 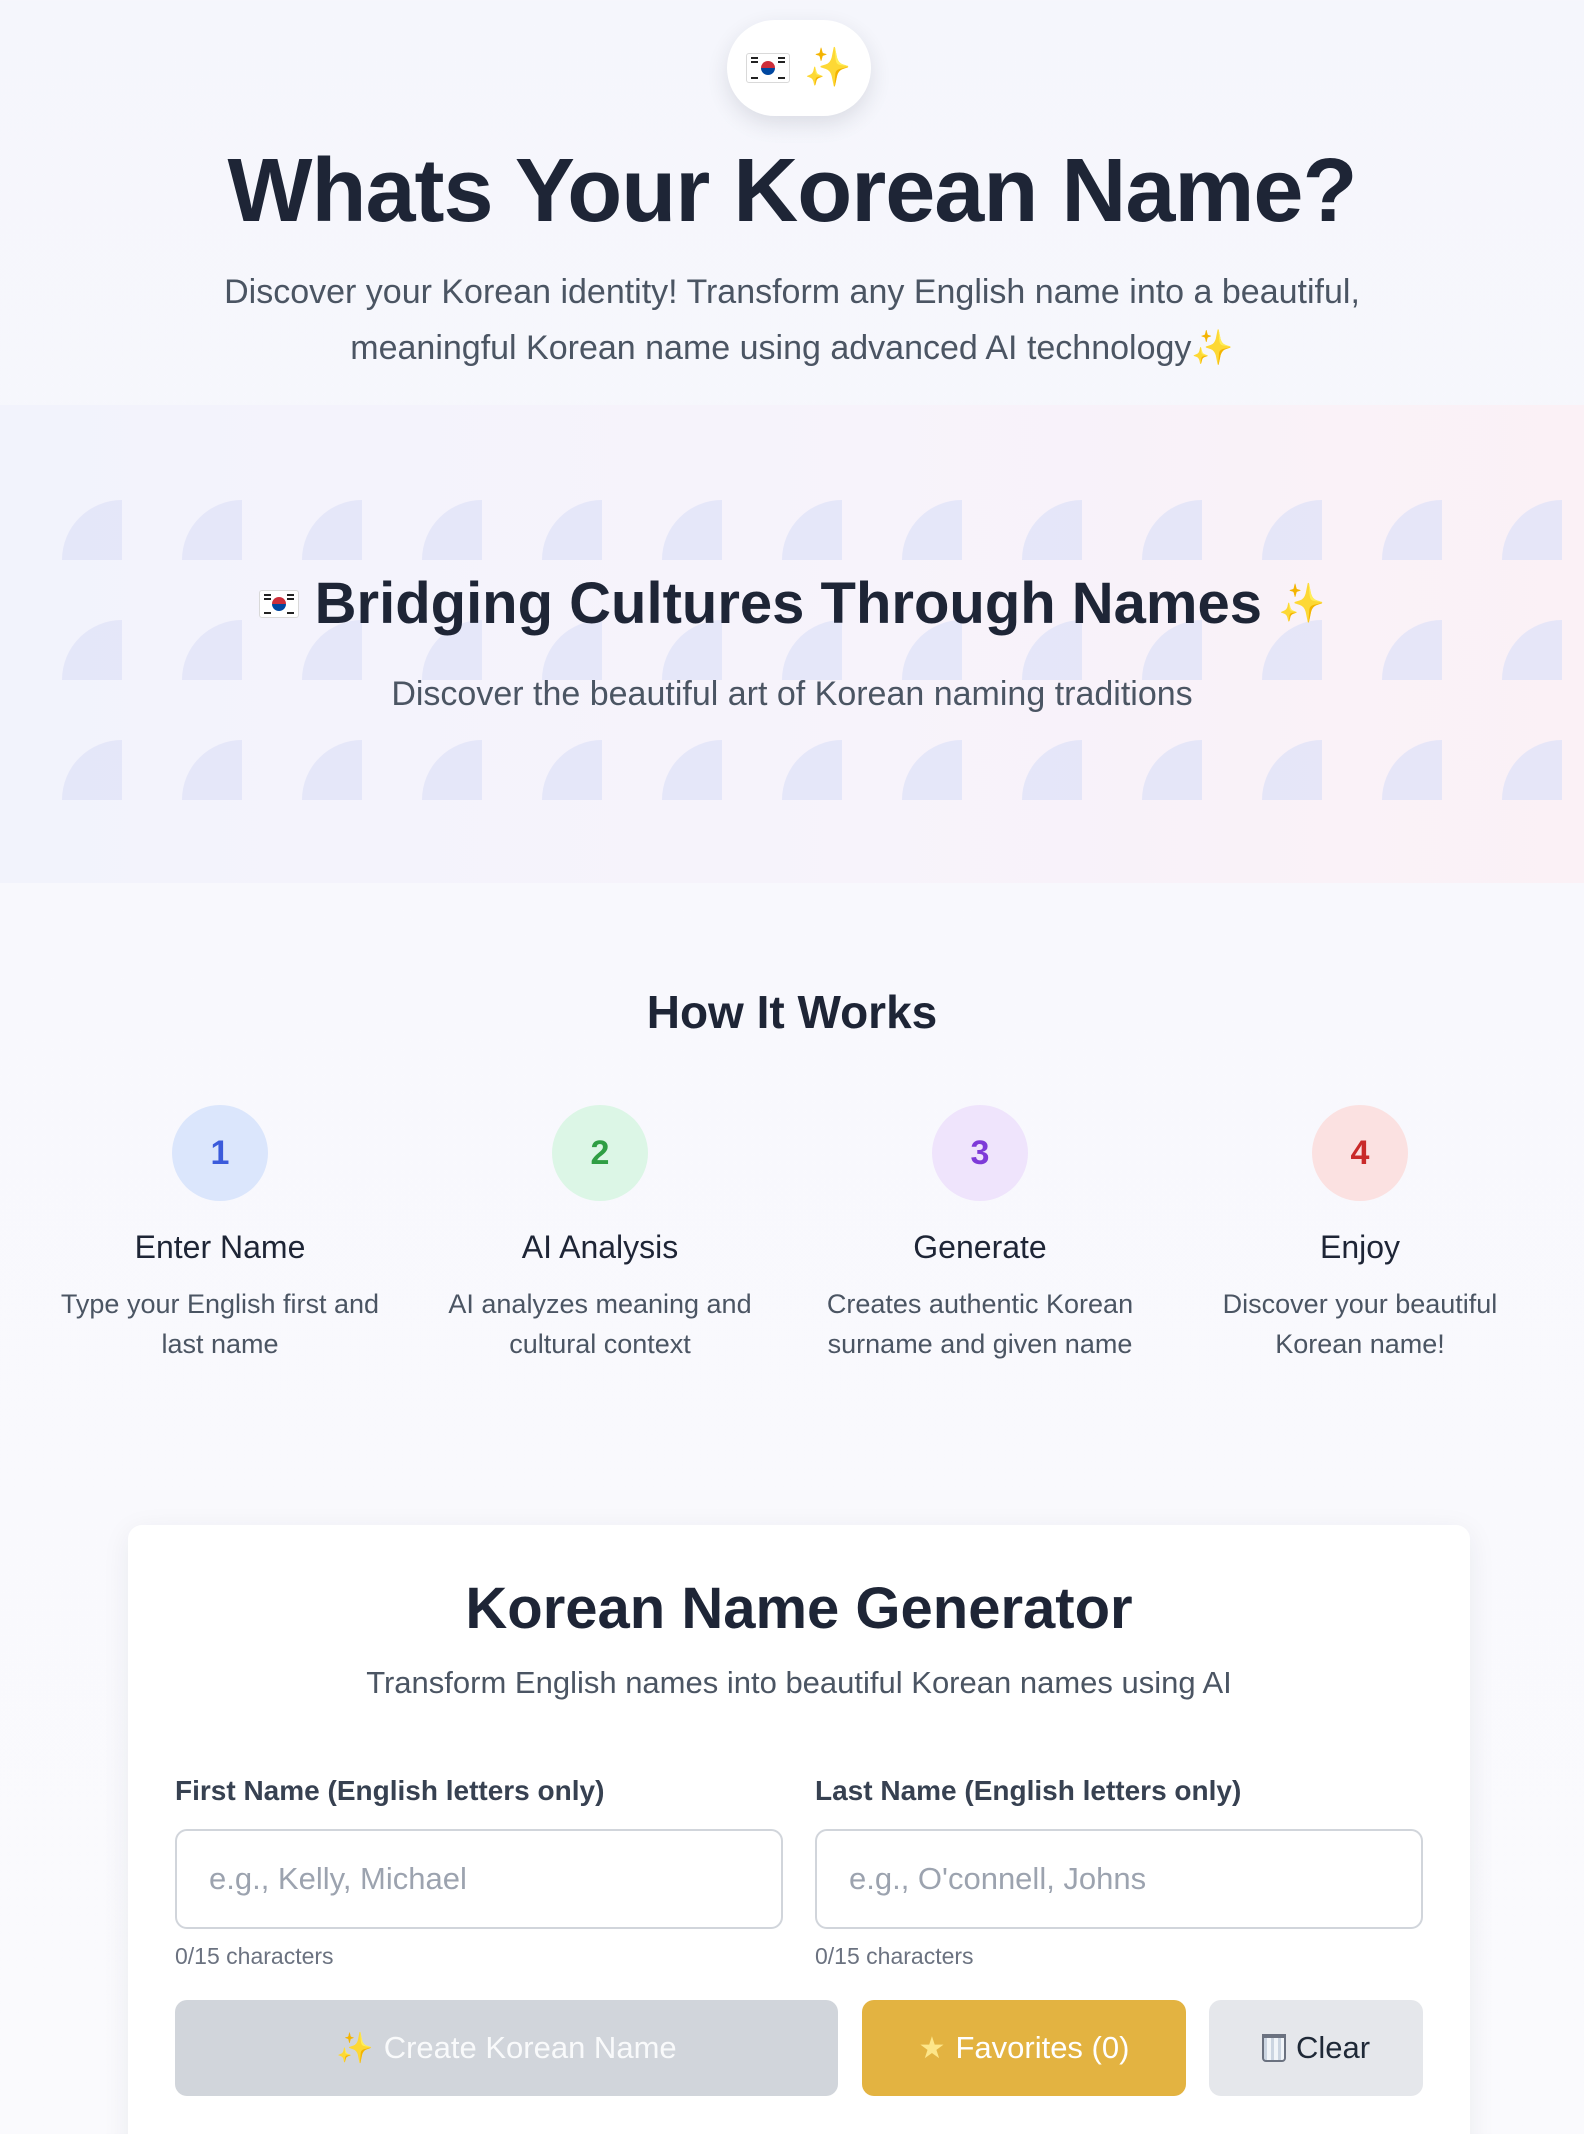 I want to click on step-title: Enjoy, so click(x=1360, y=1247).